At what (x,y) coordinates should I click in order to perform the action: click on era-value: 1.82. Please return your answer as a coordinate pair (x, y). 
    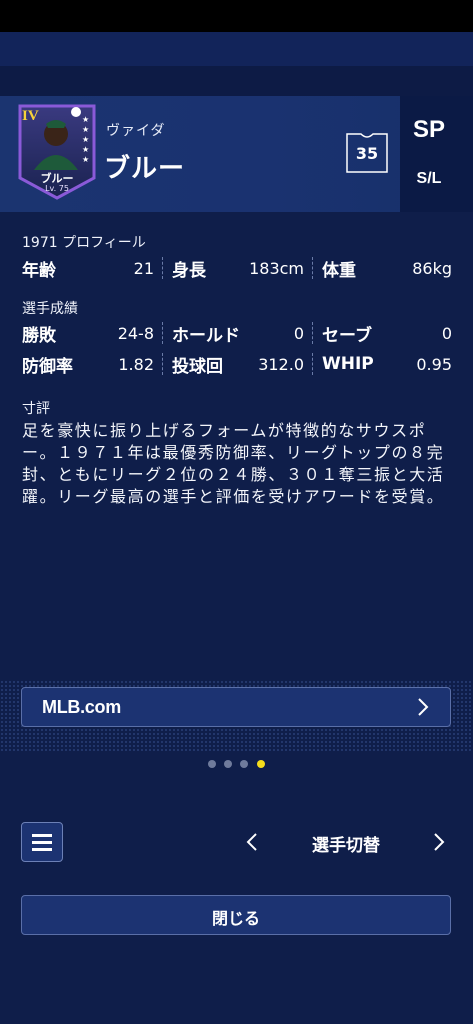
    Looking at the image, I should click on (136, 364).